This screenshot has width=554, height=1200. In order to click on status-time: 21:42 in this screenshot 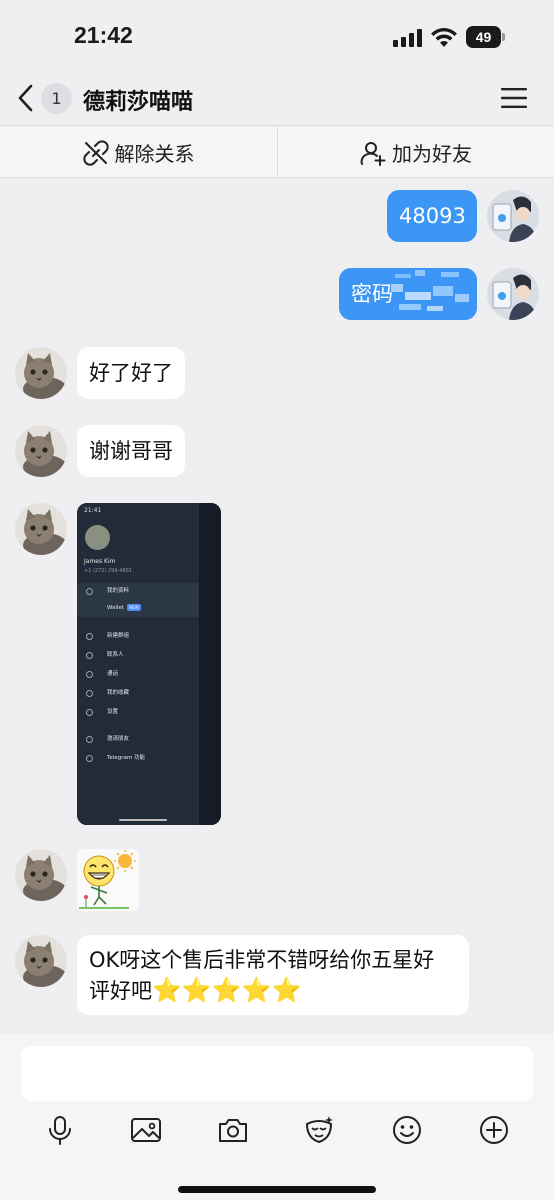, I will do `click(103, 35)`.